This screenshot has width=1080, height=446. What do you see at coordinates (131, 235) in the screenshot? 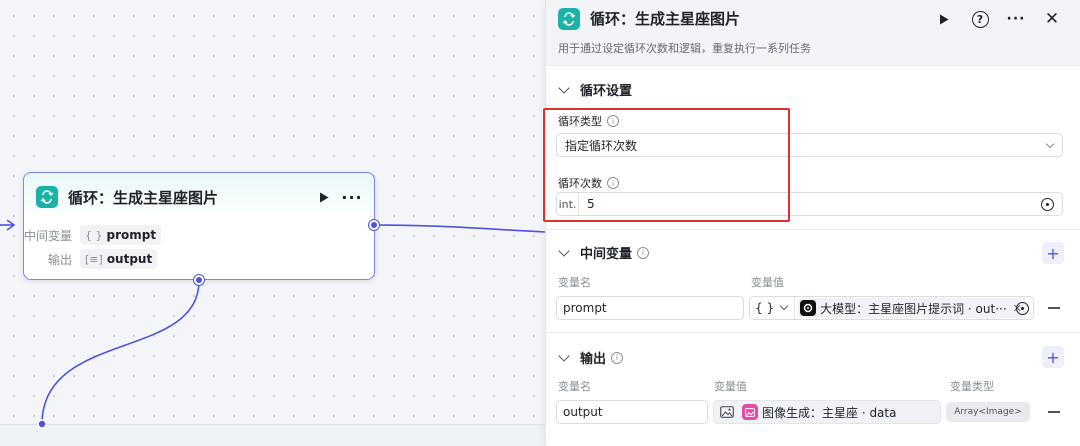
I see `variable-name: prompt` at bounding box center [131, 235].